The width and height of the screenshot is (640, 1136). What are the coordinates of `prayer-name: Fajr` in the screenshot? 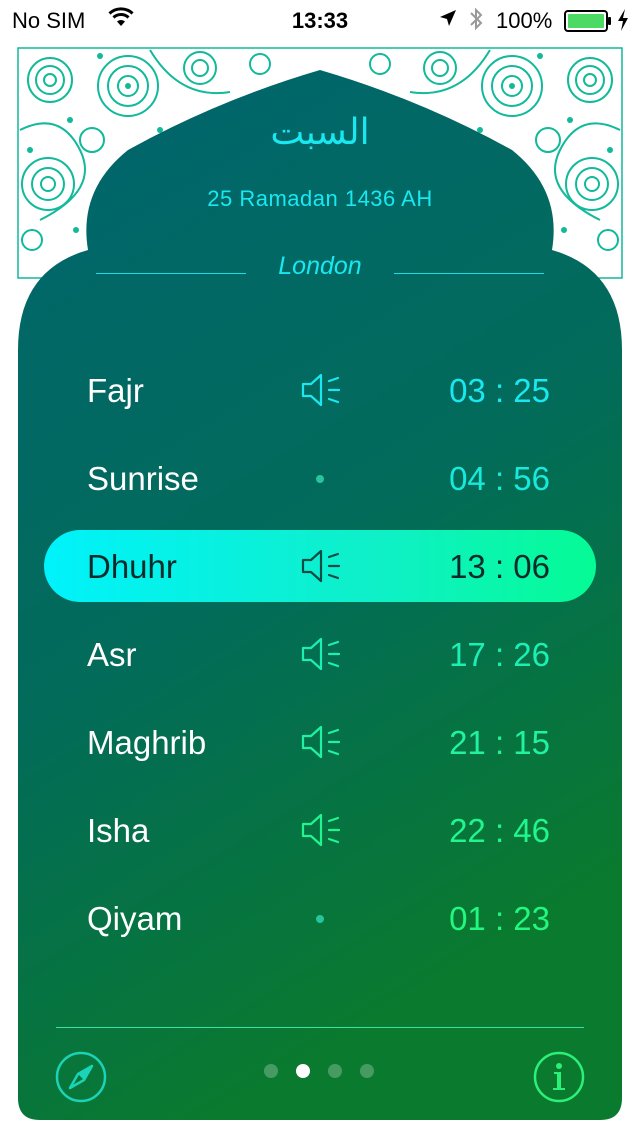 It's located at (115, 390).